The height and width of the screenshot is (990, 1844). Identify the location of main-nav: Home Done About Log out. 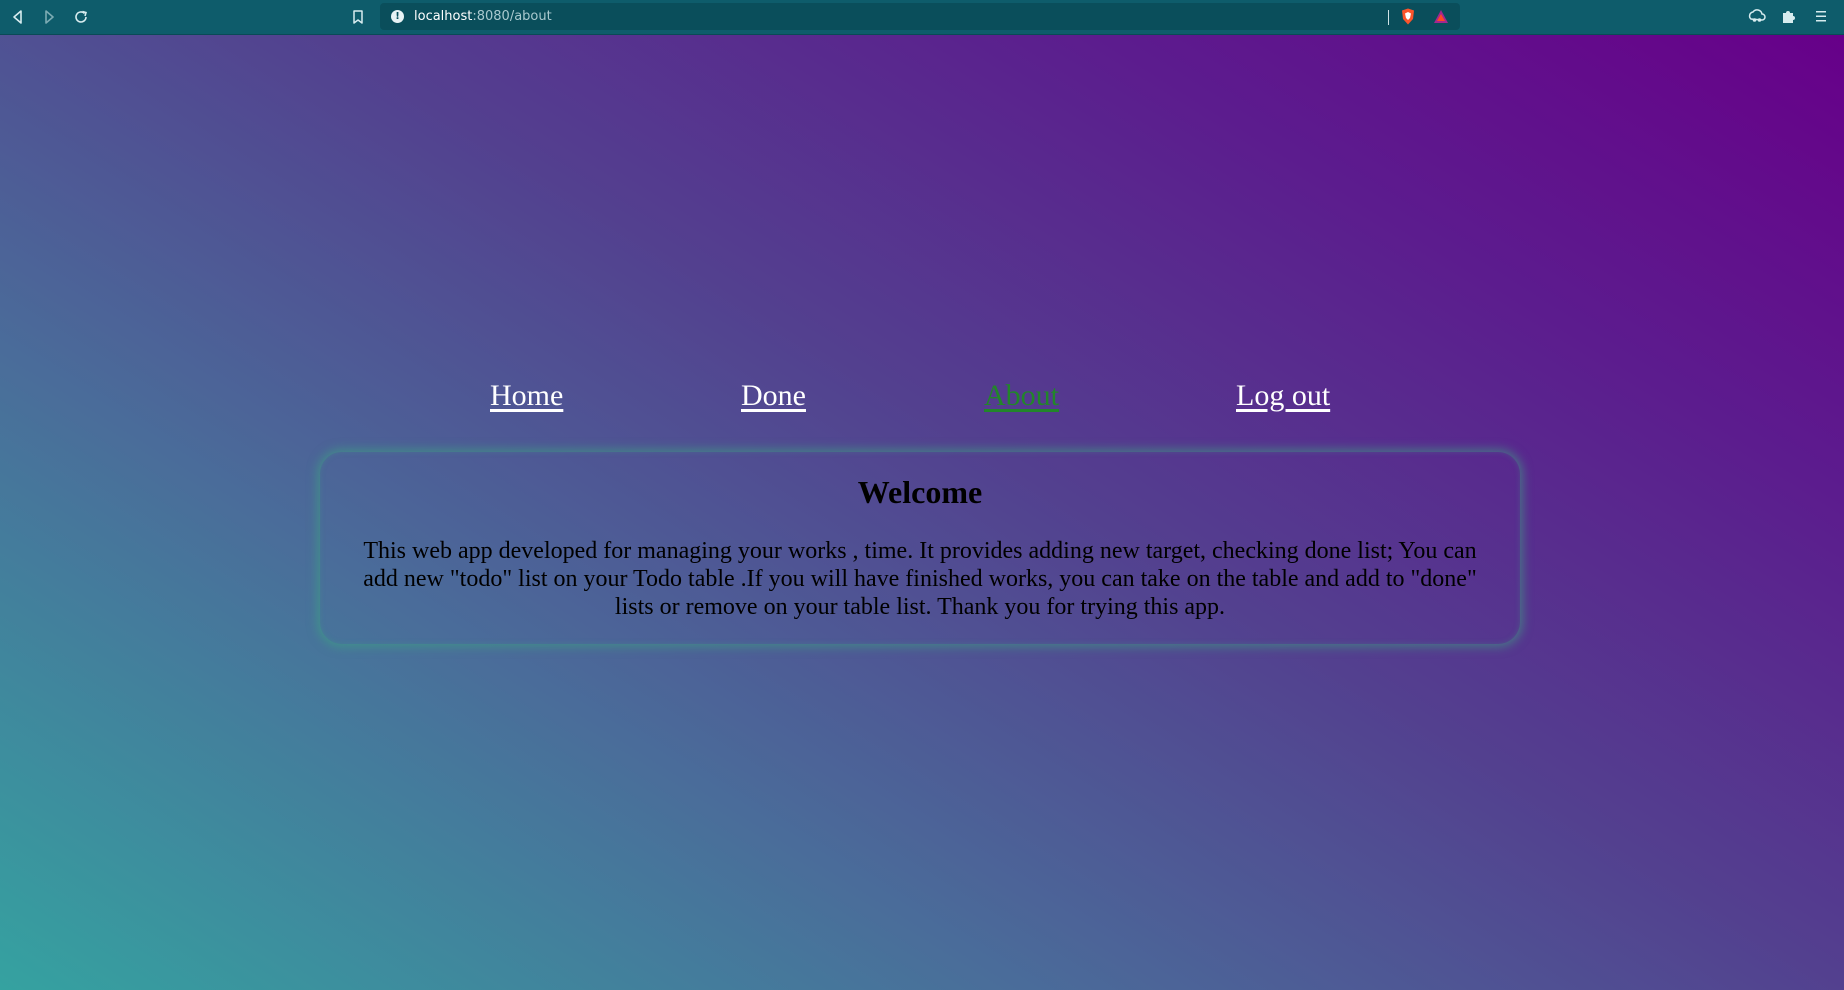
(922, 399).